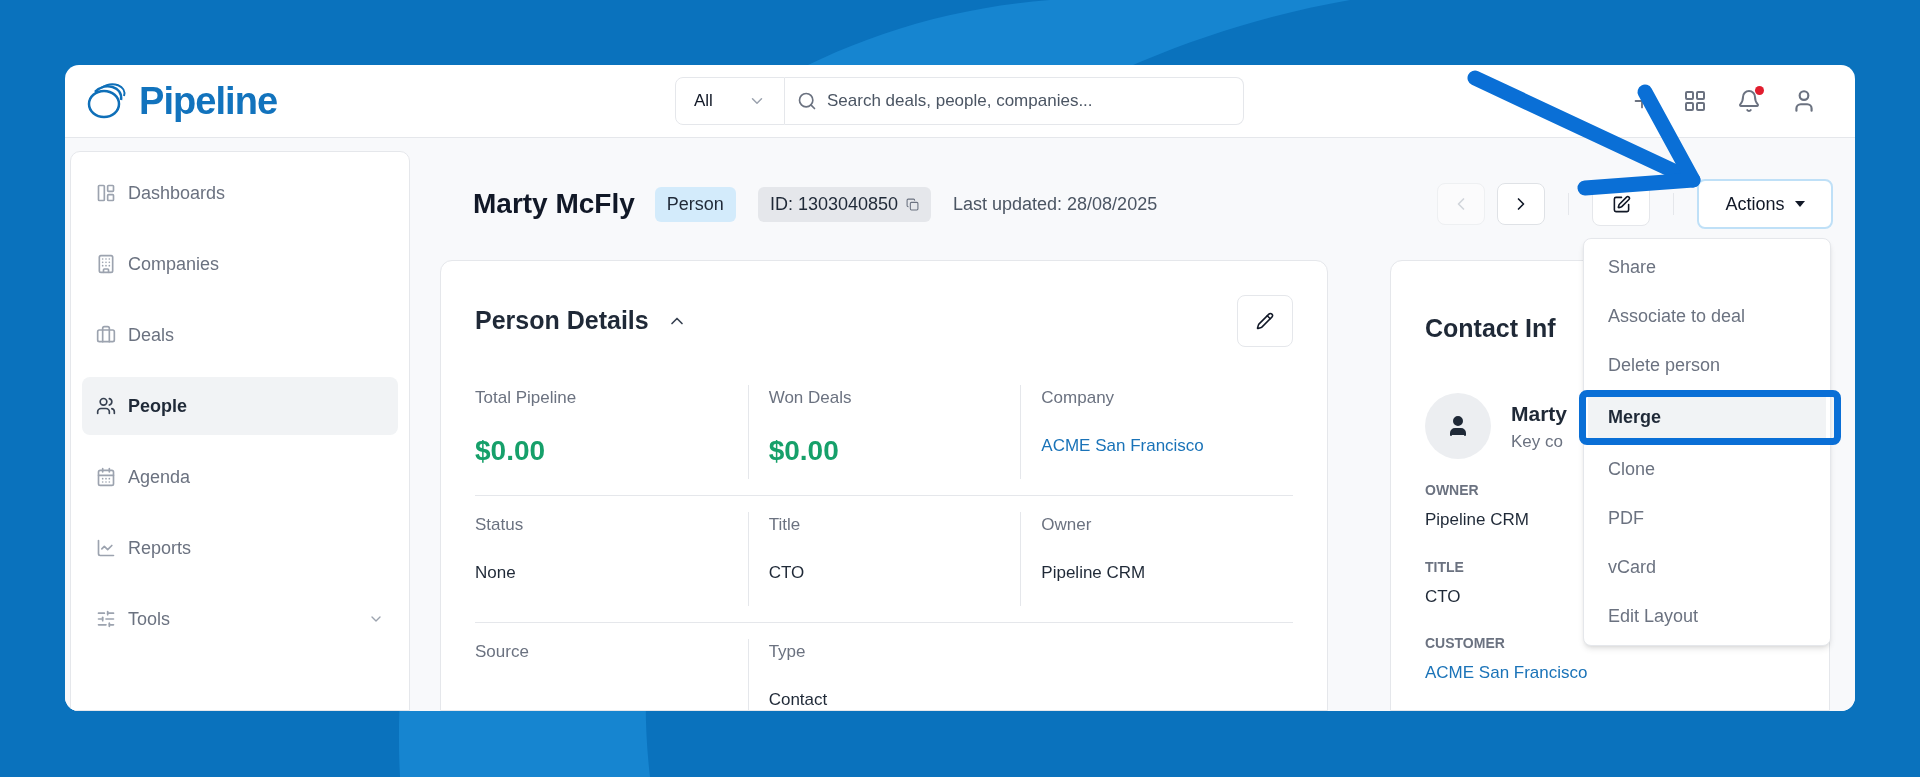  What do you see at coordinates (106, 548) in the screenshot?
I see `chart-icon` at bounding box center [106, 548].